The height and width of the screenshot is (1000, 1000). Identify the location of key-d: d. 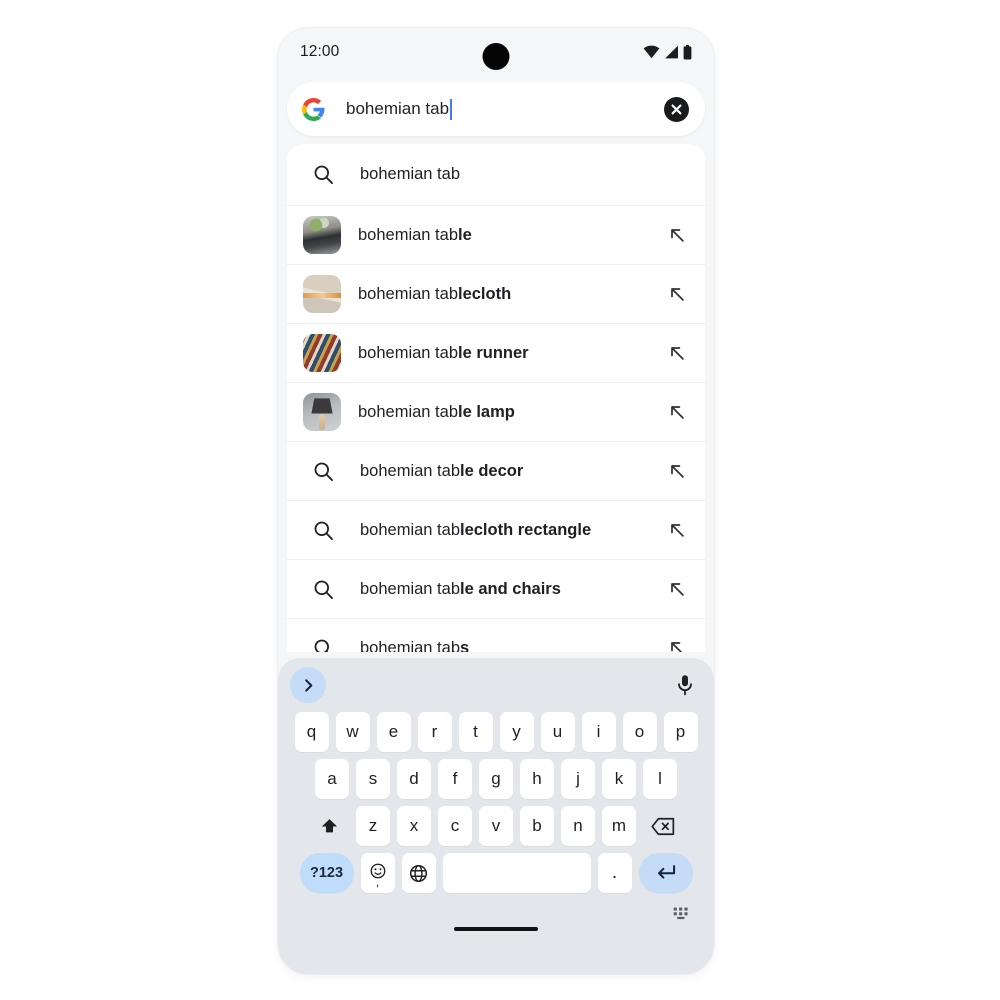
(414, 779).